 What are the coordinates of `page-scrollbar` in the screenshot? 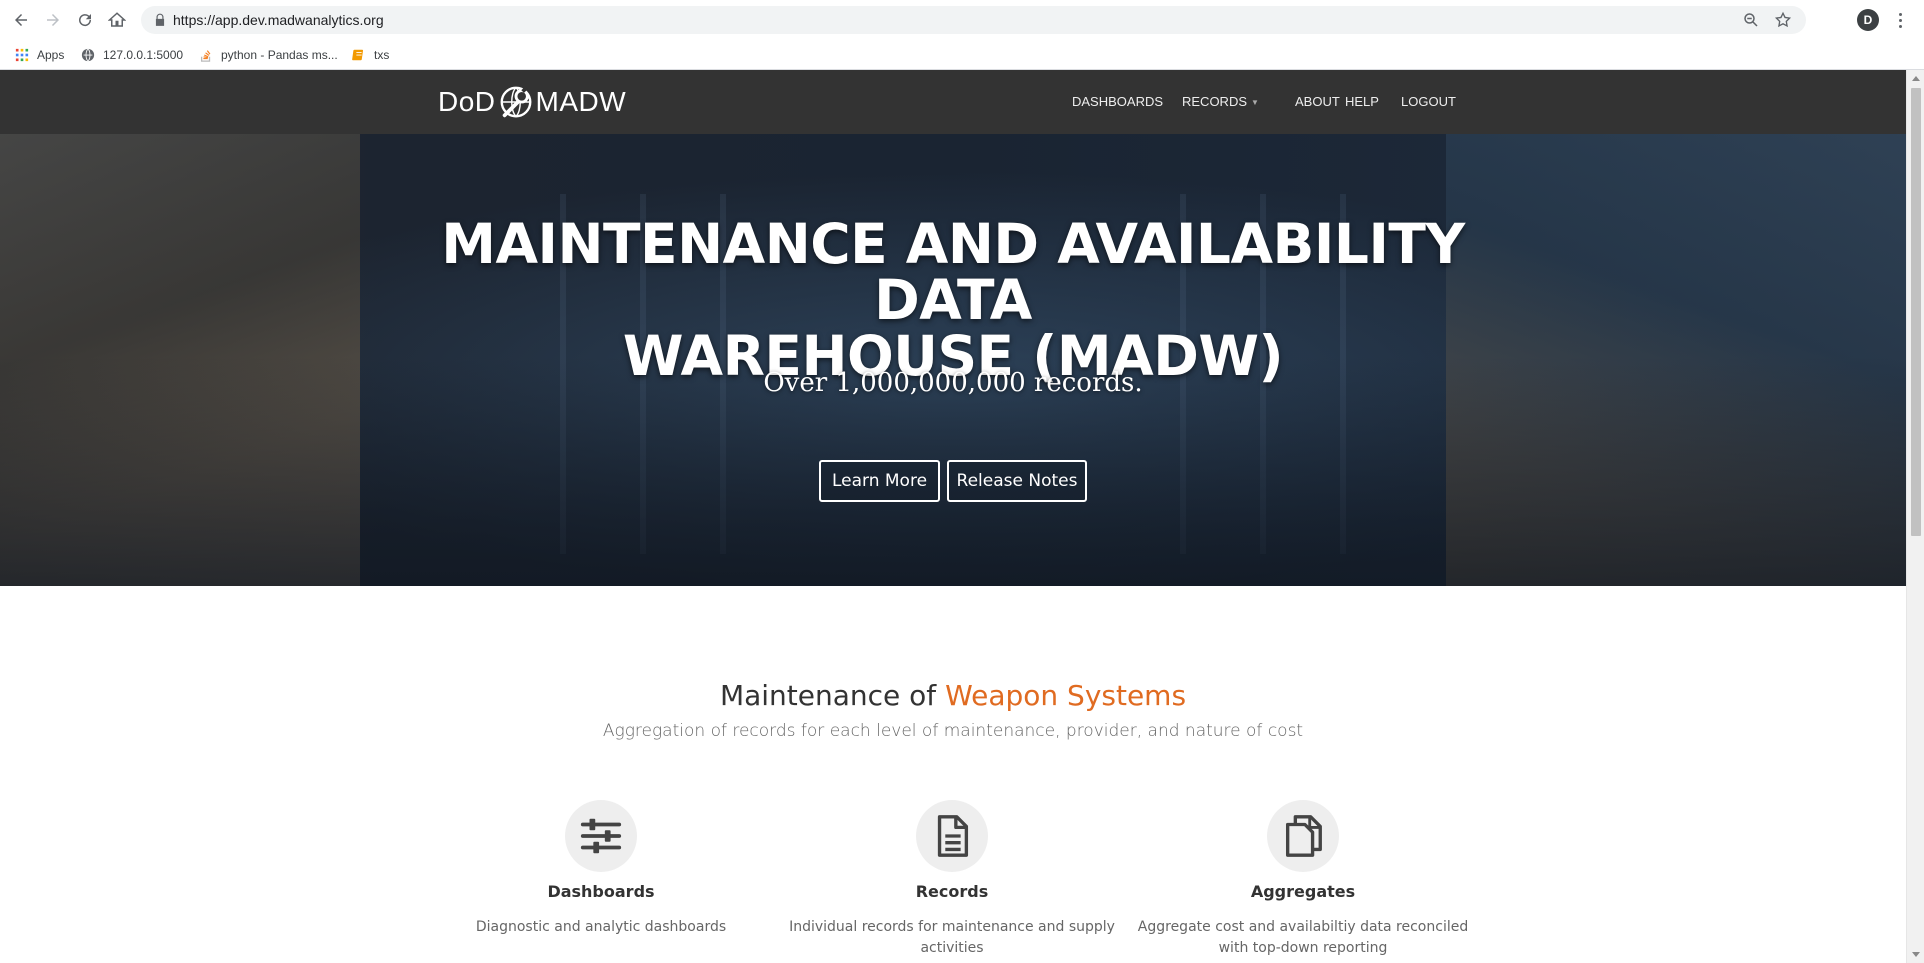 It's located at (1915, 516).